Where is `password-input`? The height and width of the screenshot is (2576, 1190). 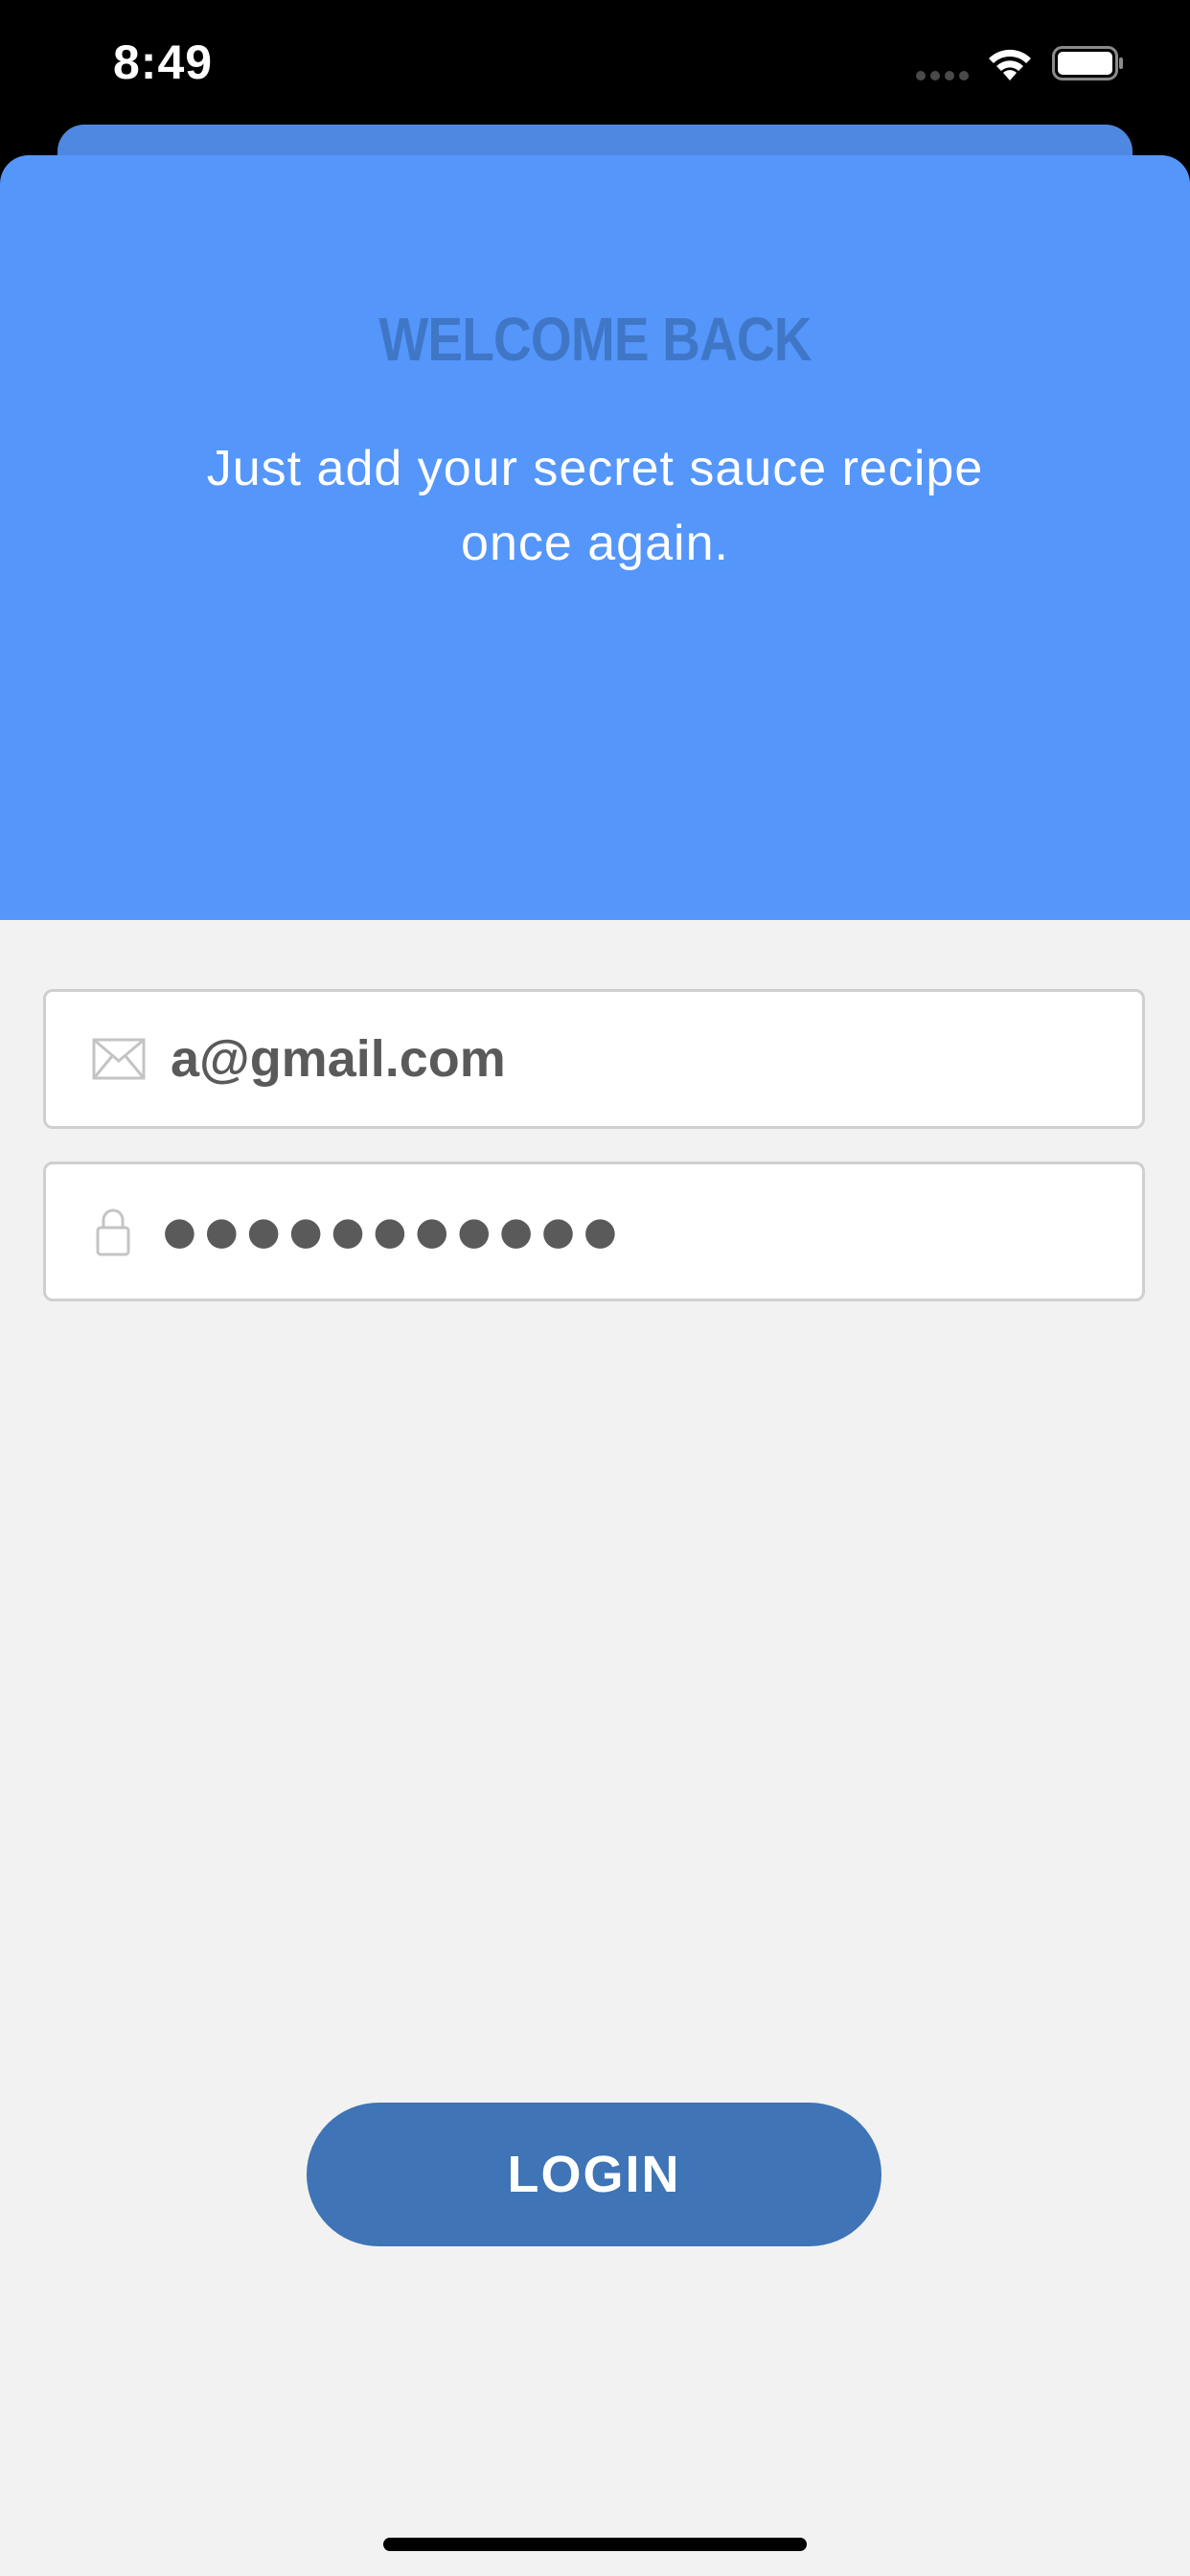
password-input is located at coordinates (633, 1231).